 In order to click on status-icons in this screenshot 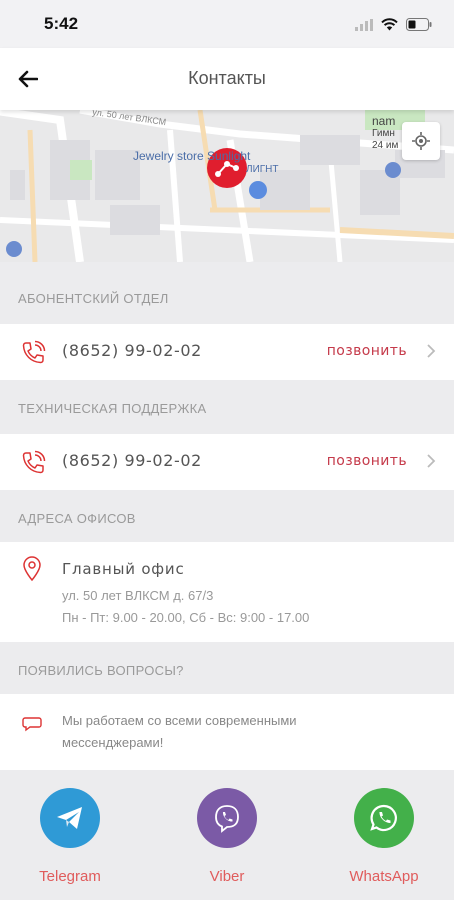, I will do `click(393, 25)`.